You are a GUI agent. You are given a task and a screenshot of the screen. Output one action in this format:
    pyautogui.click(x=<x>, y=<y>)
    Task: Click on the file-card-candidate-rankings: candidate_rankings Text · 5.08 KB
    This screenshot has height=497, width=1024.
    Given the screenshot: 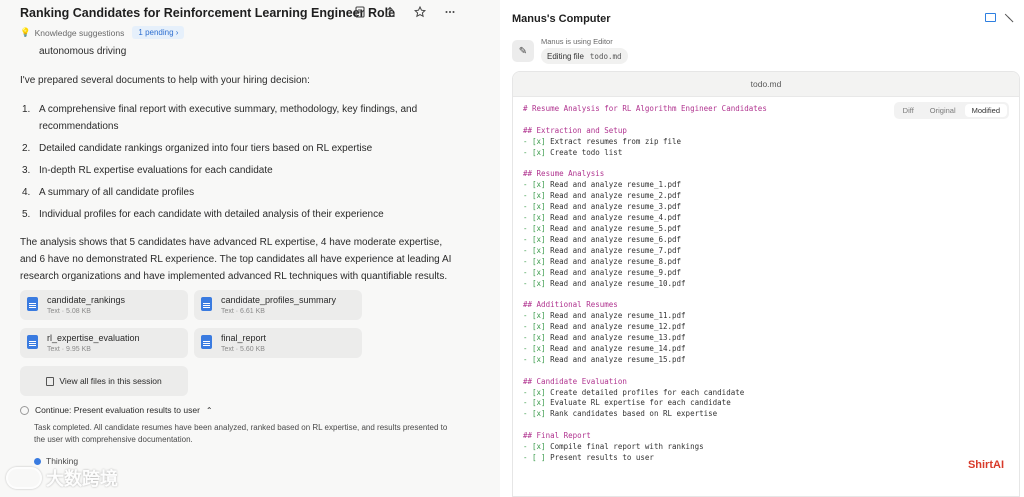 What is the action you would take?
    pyautogui.click(x=104, y=305)
    